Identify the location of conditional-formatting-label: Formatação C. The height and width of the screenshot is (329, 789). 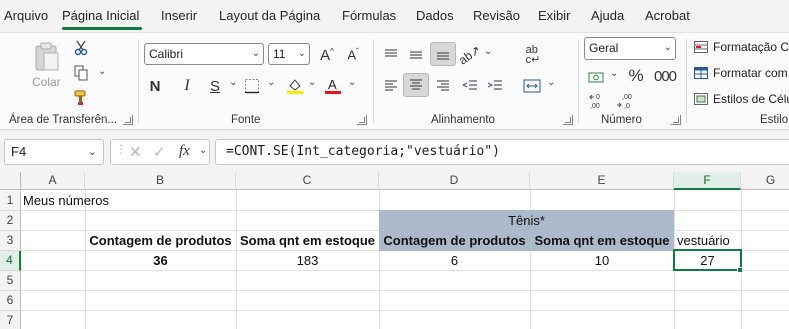
(751, 47).